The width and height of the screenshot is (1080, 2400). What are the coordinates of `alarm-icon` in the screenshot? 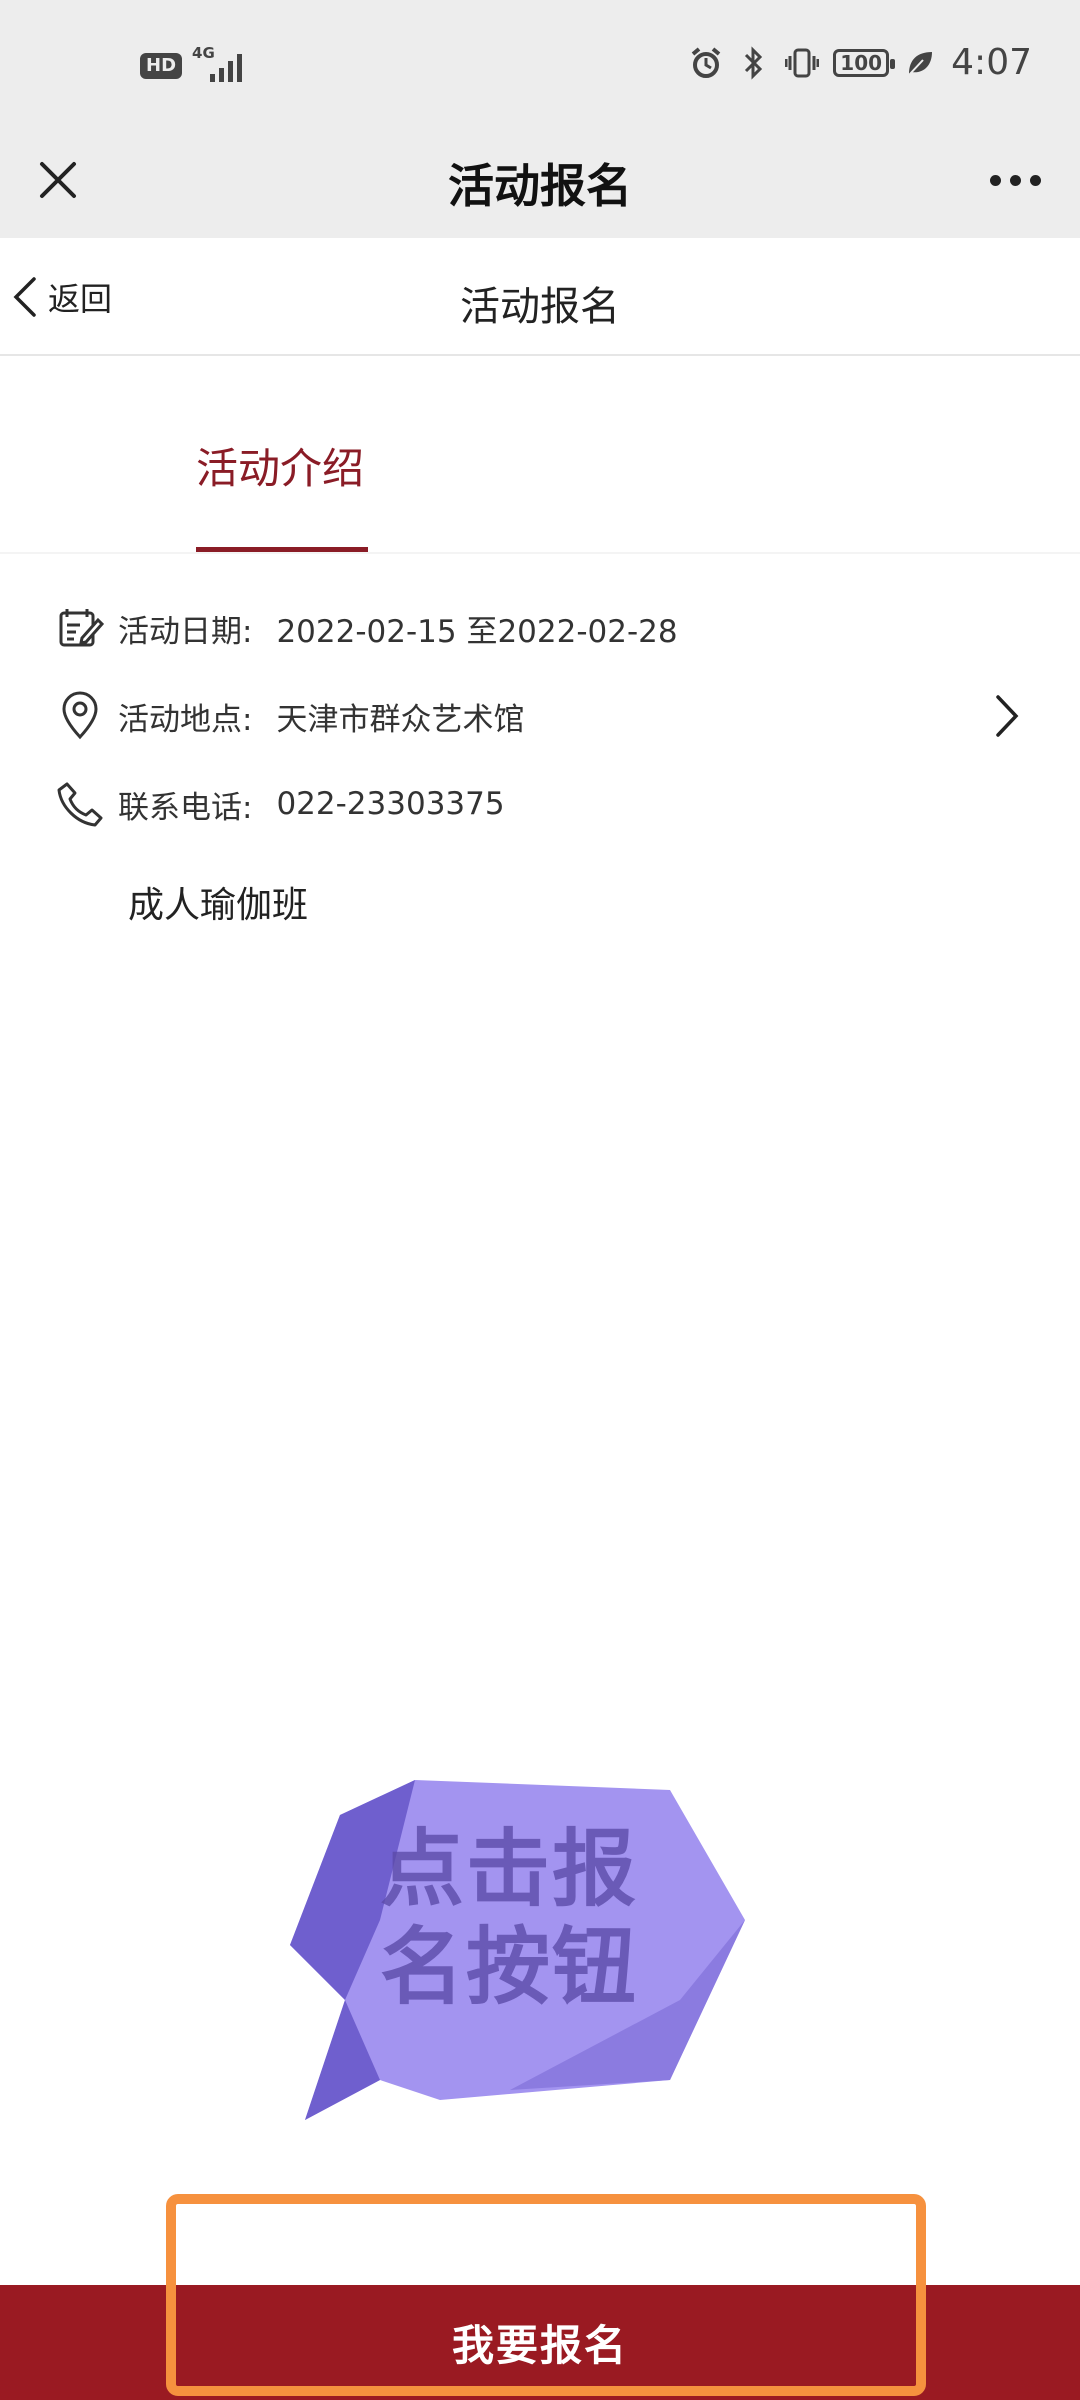 It's located at (706, 63).